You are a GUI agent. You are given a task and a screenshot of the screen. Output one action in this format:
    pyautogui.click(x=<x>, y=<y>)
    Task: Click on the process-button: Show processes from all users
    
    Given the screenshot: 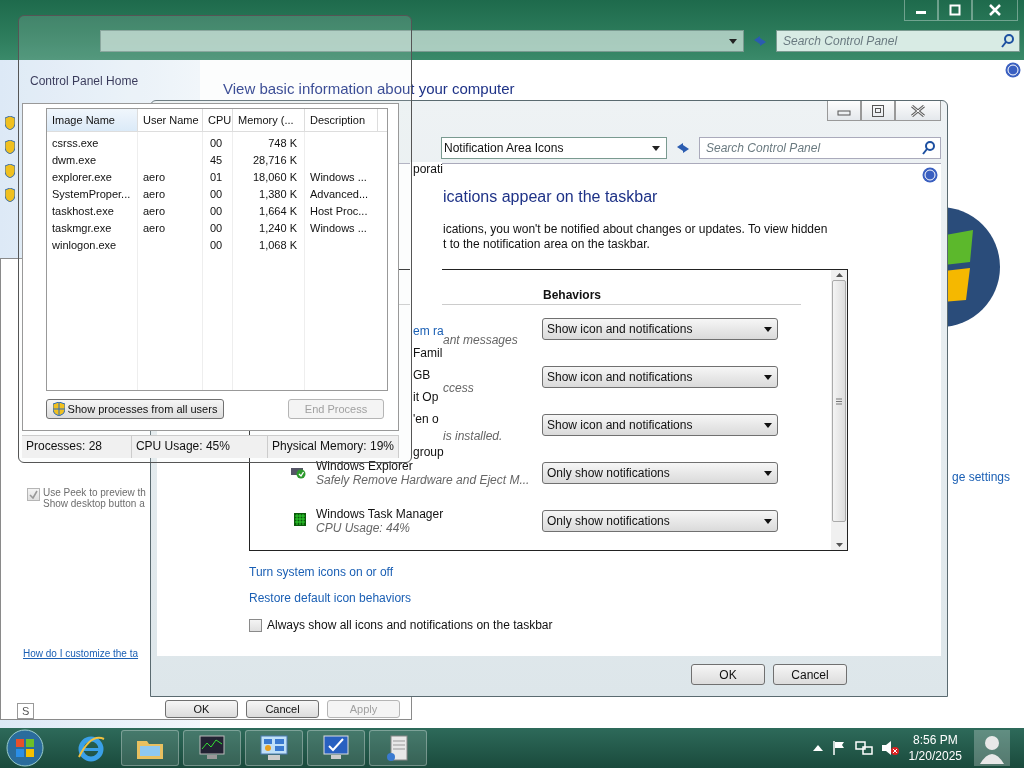 What is the action you would take?
    pyautogui.click(x=135, y=409)
    